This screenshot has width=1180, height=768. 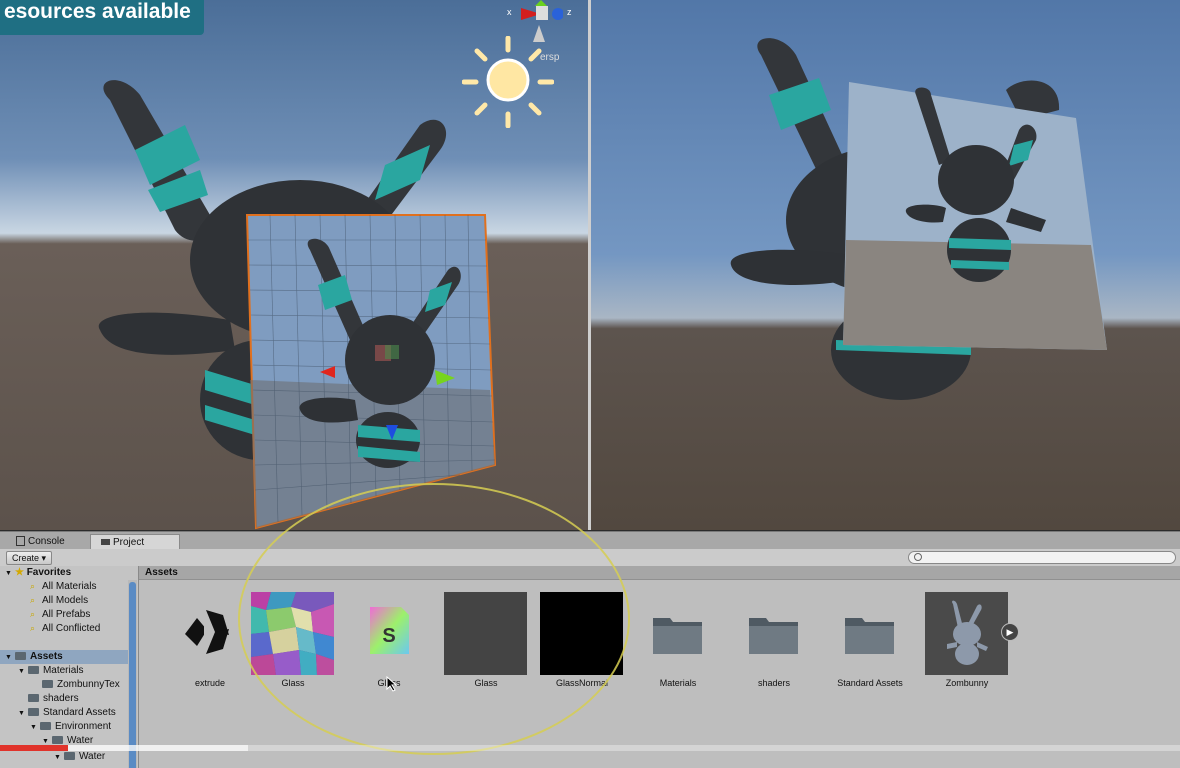 I want to click on svg-text: S, so click(x=388, y=636).